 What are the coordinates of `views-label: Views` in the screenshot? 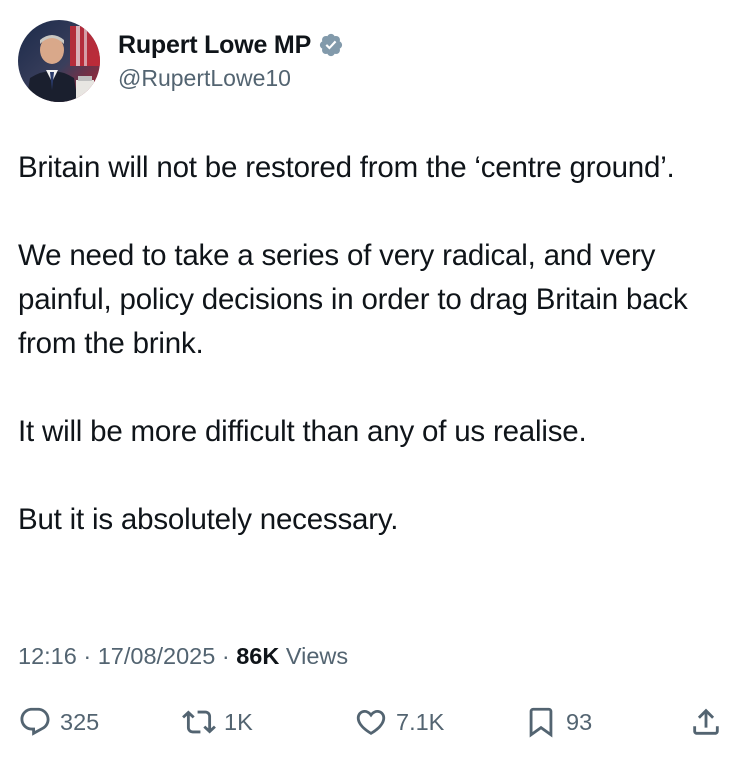 It's located at (314, 656).